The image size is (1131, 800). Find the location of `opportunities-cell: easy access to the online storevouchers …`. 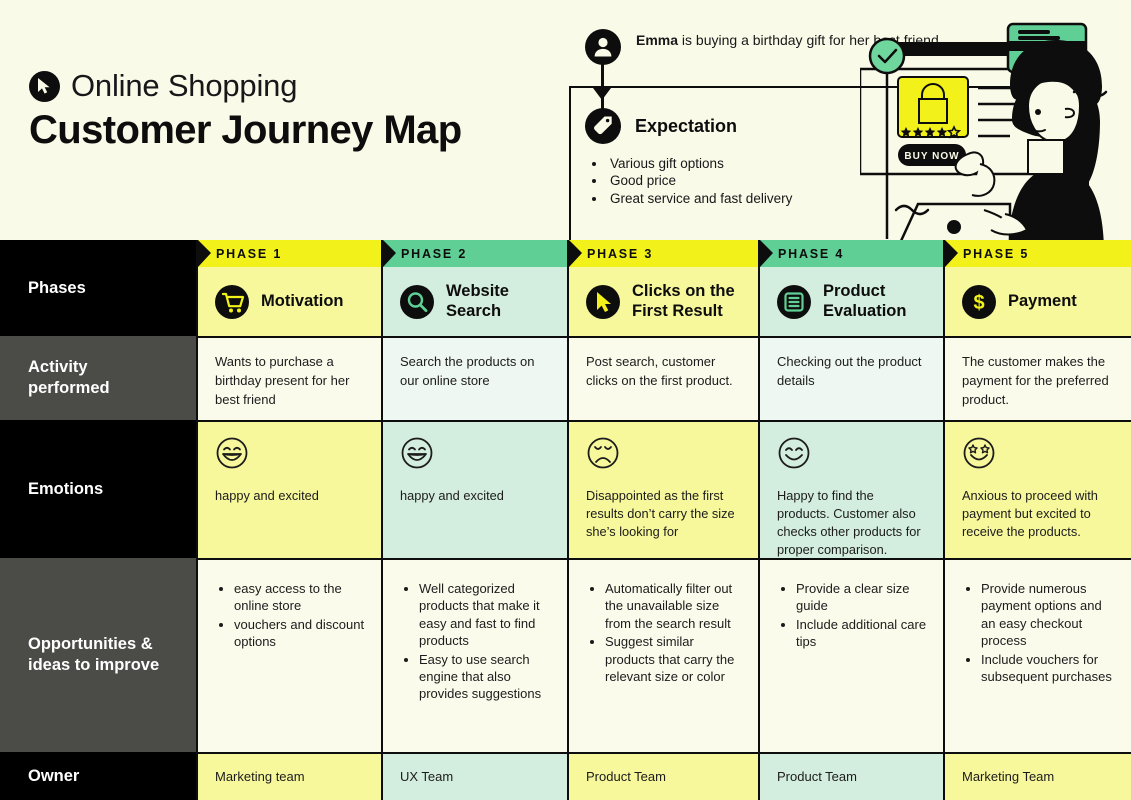

opportunities-cell: easy access to the online storevouchers … is located at coordinates (288, 655).